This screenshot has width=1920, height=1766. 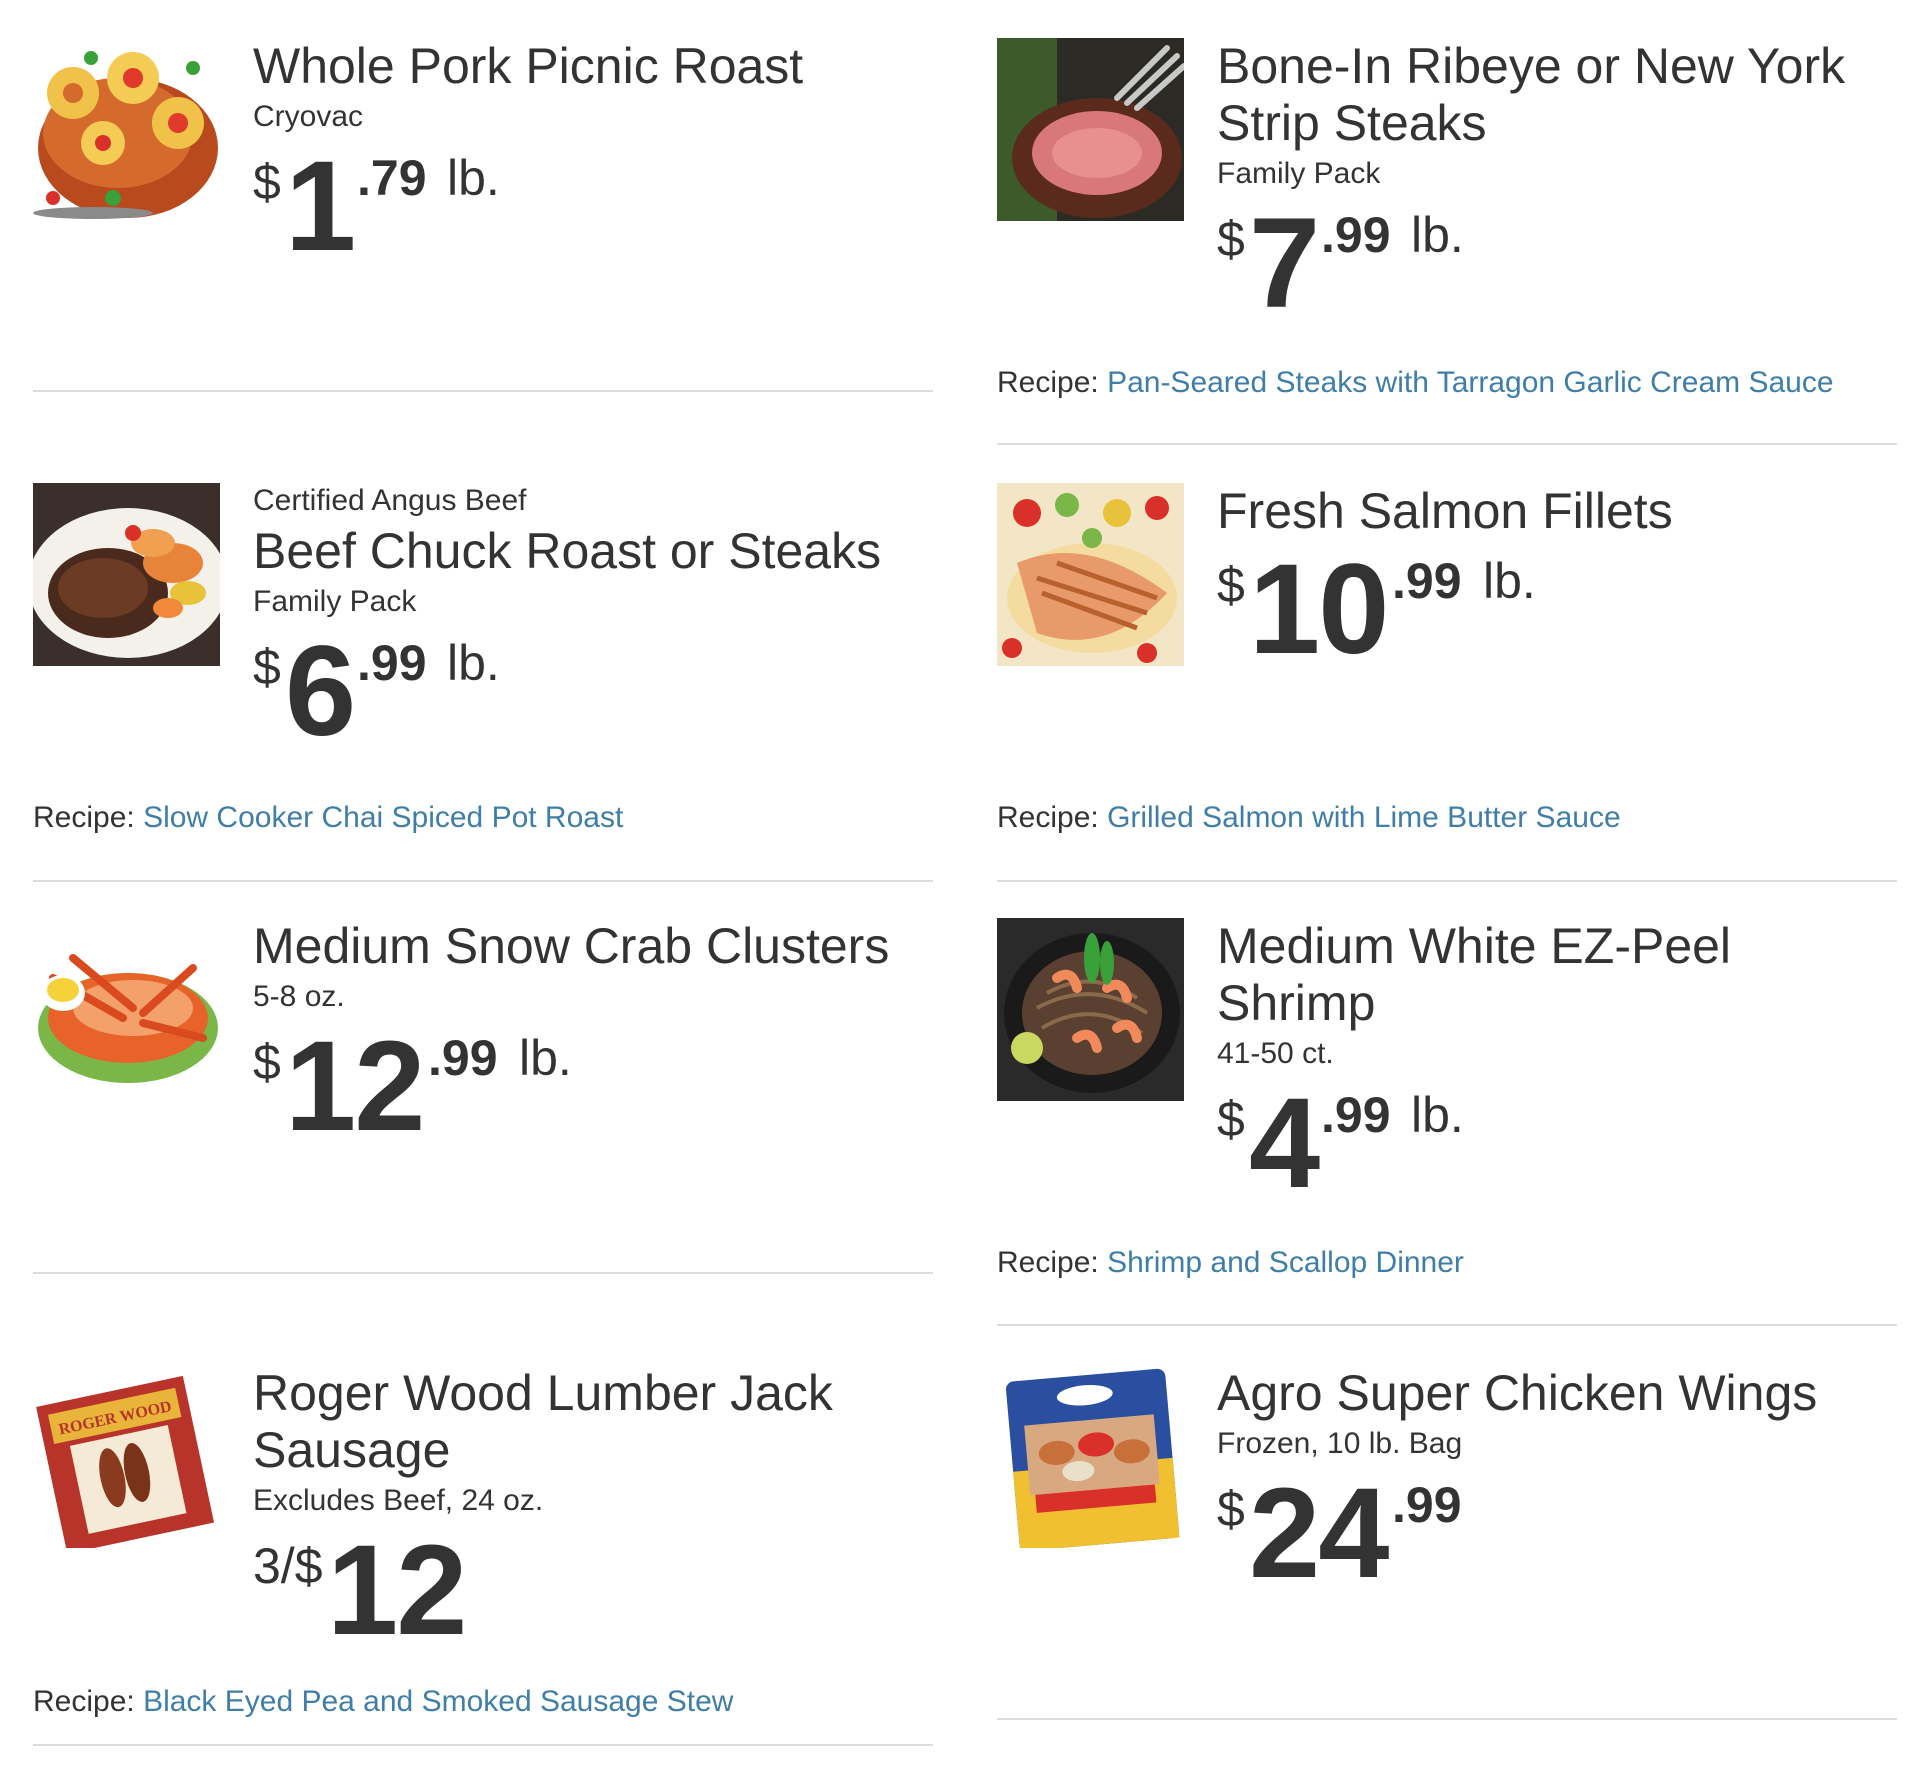 What do you see at coordinates (1090, 129) in the screenshot?
I see `steak-photo-icon` at bounding box center [1090, 129].